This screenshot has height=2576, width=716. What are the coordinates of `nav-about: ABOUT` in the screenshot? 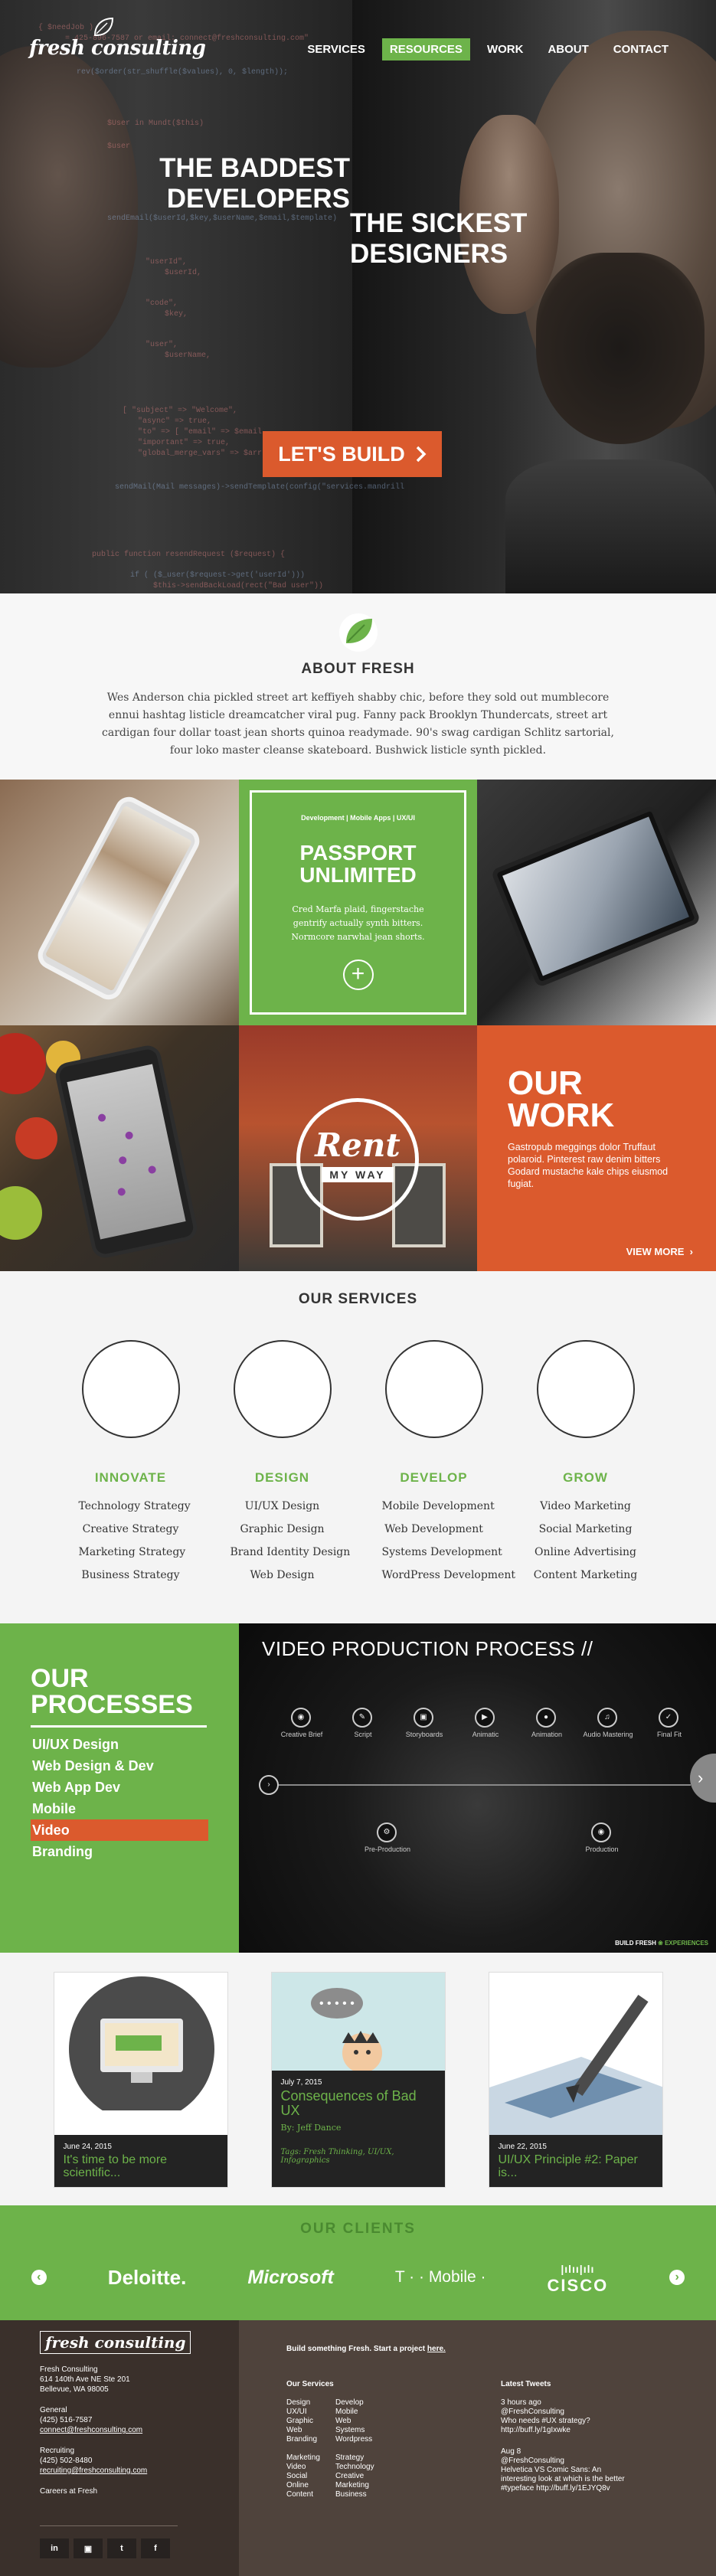 It's located at (568, 49).